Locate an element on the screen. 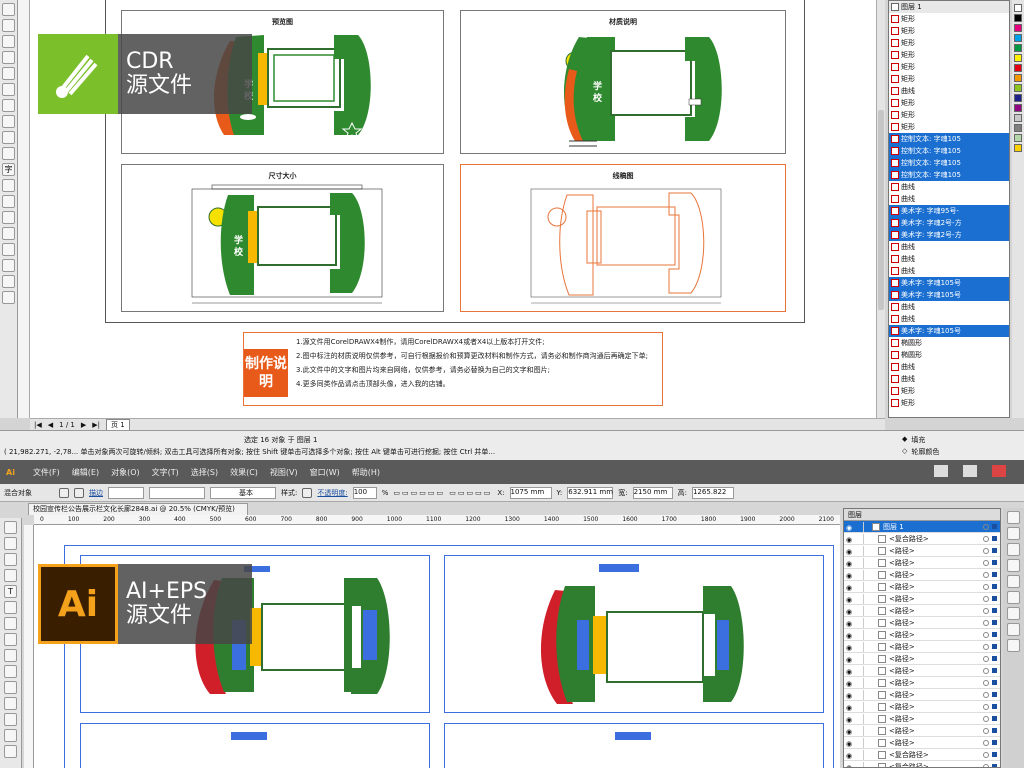  menu-item: 帮助(H) is located at coordinates (366, 472).